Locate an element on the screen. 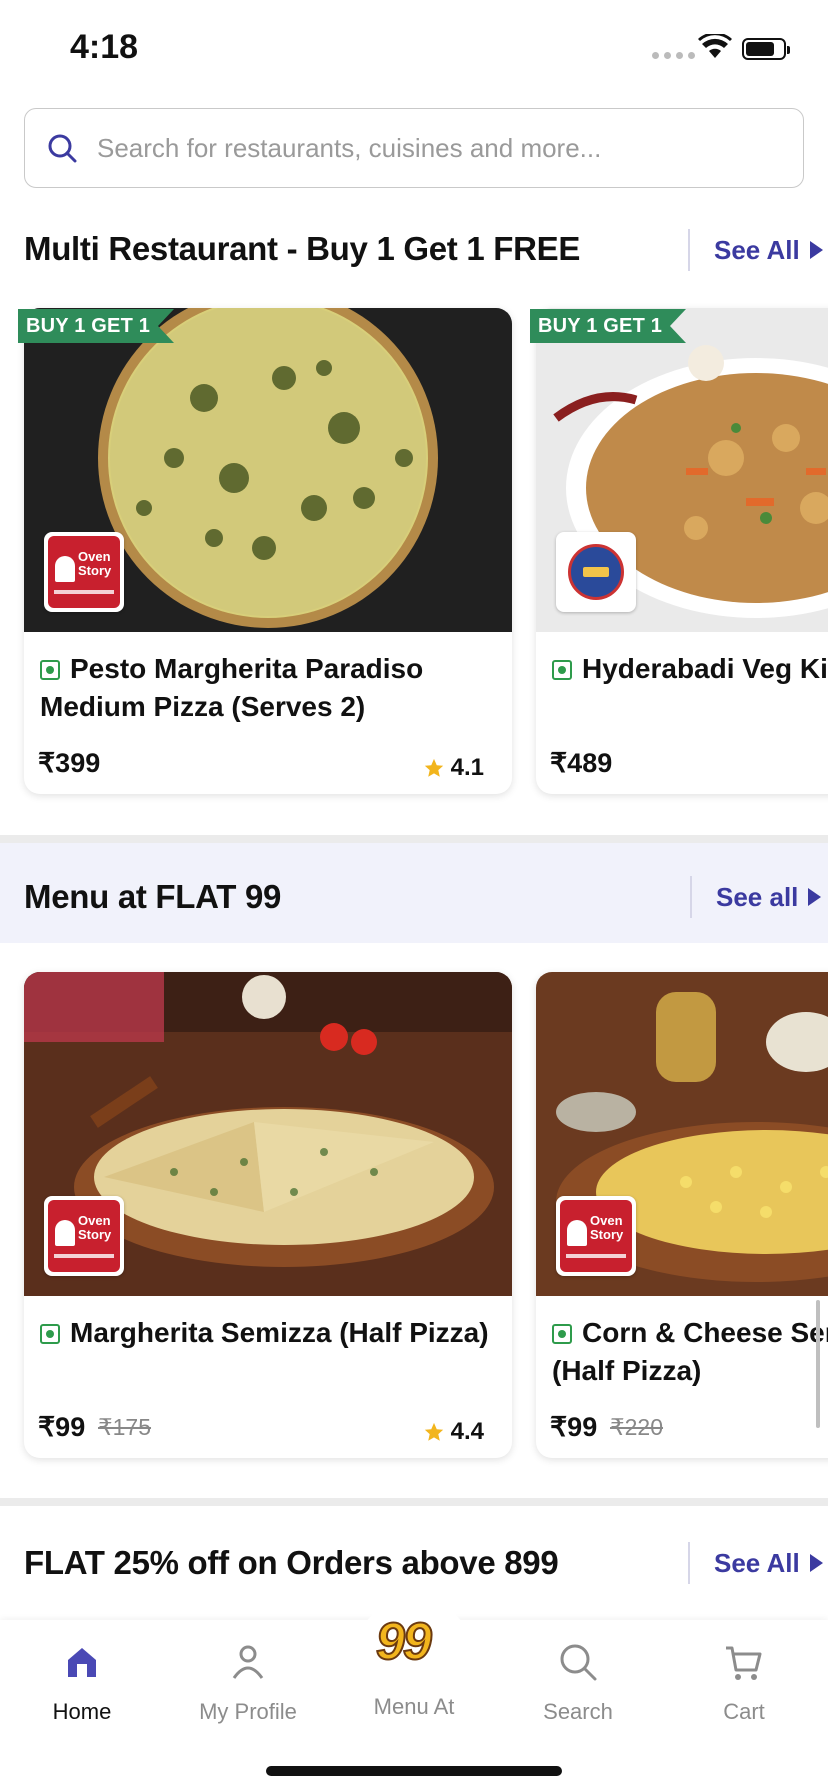 The height and width of the screenshot is (1792, 828). section-title-flat99: Menu at FLAT 99 is located at coordinates (153, 896).